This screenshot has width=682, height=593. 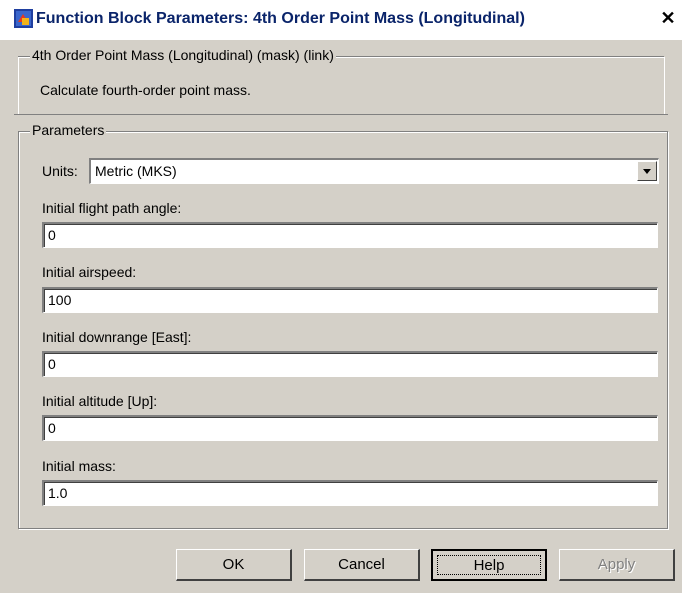 What do you see at coordinates (350, 235) in the screenshot?
I see `initial-flight-path-angle-field: 0` at bounding box center [350, 235].